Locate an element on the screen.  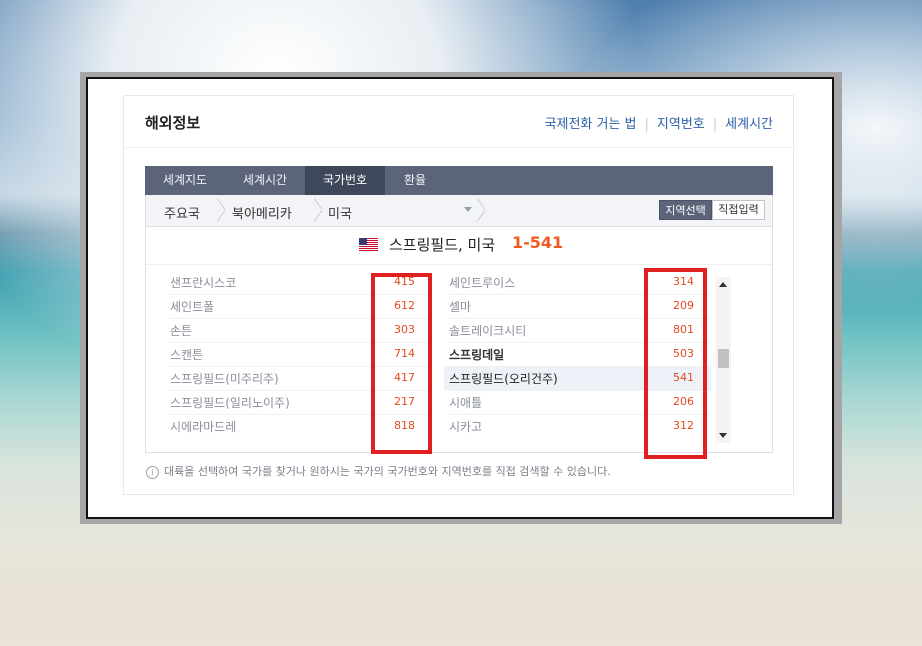
city-name: 스프링데일 is located at coordinates (477, 355).